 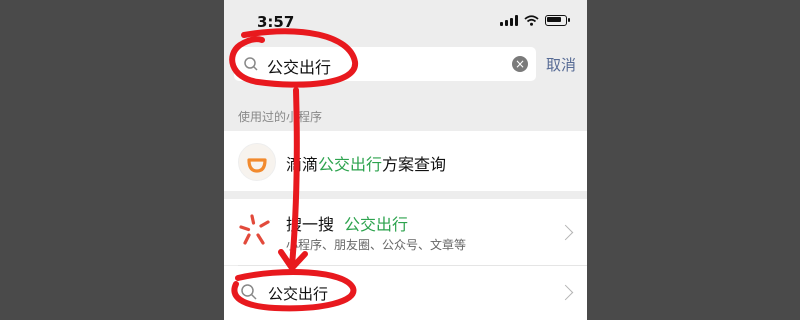 I want to click on battery-icon, so click(x=557, y=20).